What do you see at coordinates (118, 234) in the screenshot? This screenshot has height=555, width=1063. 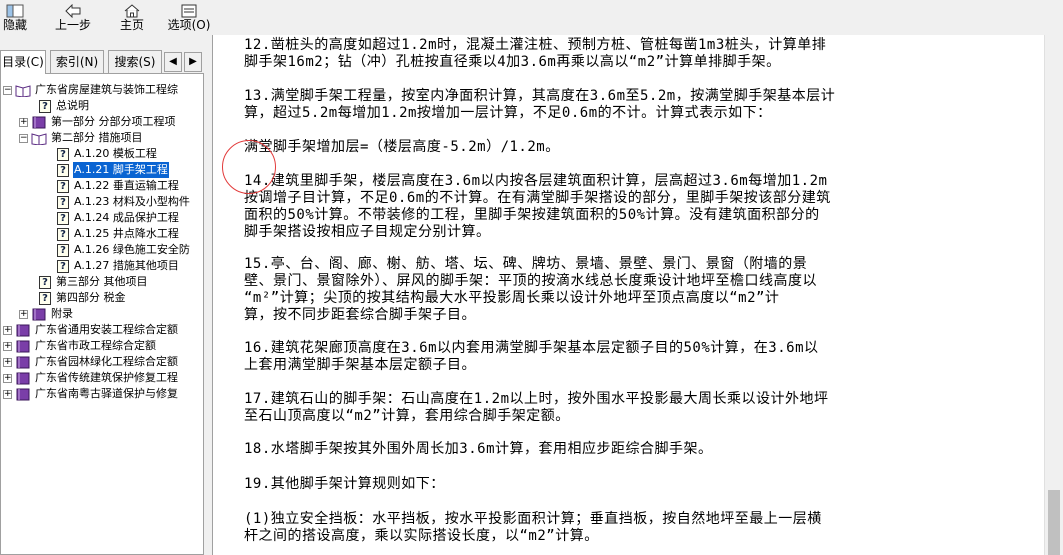 I see `tree-node-a125: ? A.1.25 井点降水工程` at bounding box center [118, 234].